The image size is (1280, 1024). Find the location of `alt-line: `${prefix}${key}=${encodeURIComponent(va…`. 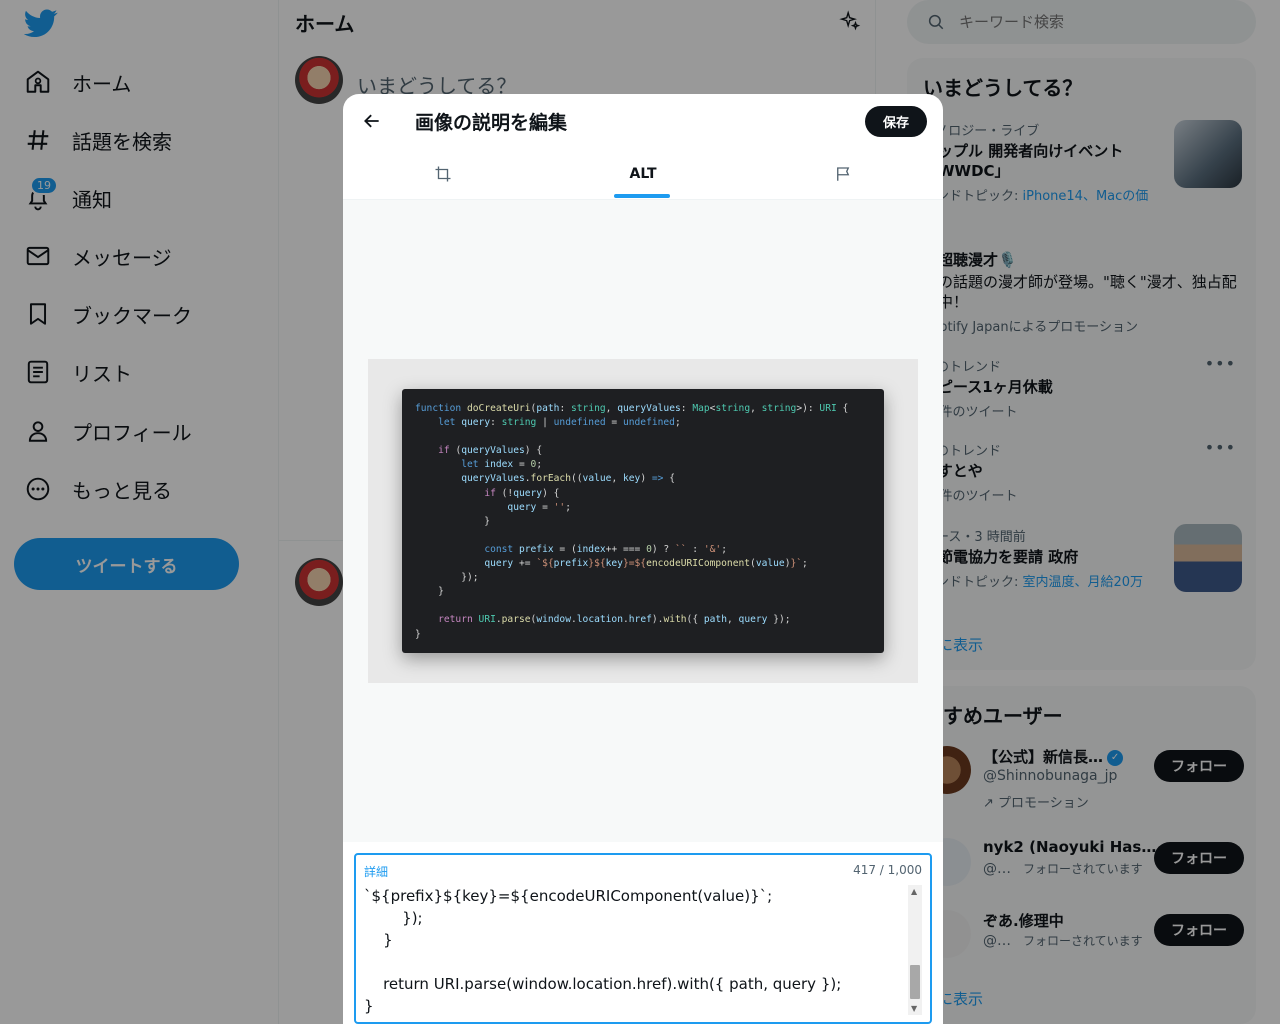

alt-line: `${prefix}${key}=${encodeURIComponent(va… is located at coordinates (568, 896).